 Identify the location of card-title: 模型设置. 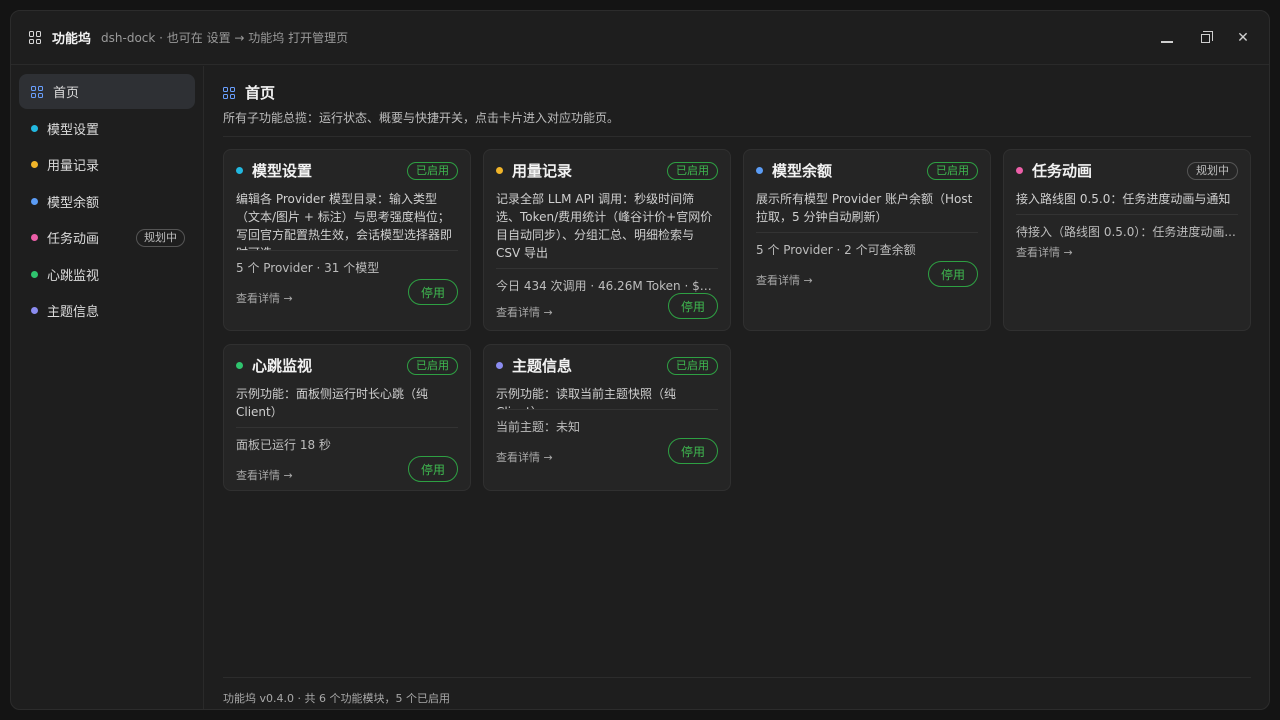
(282, 170).